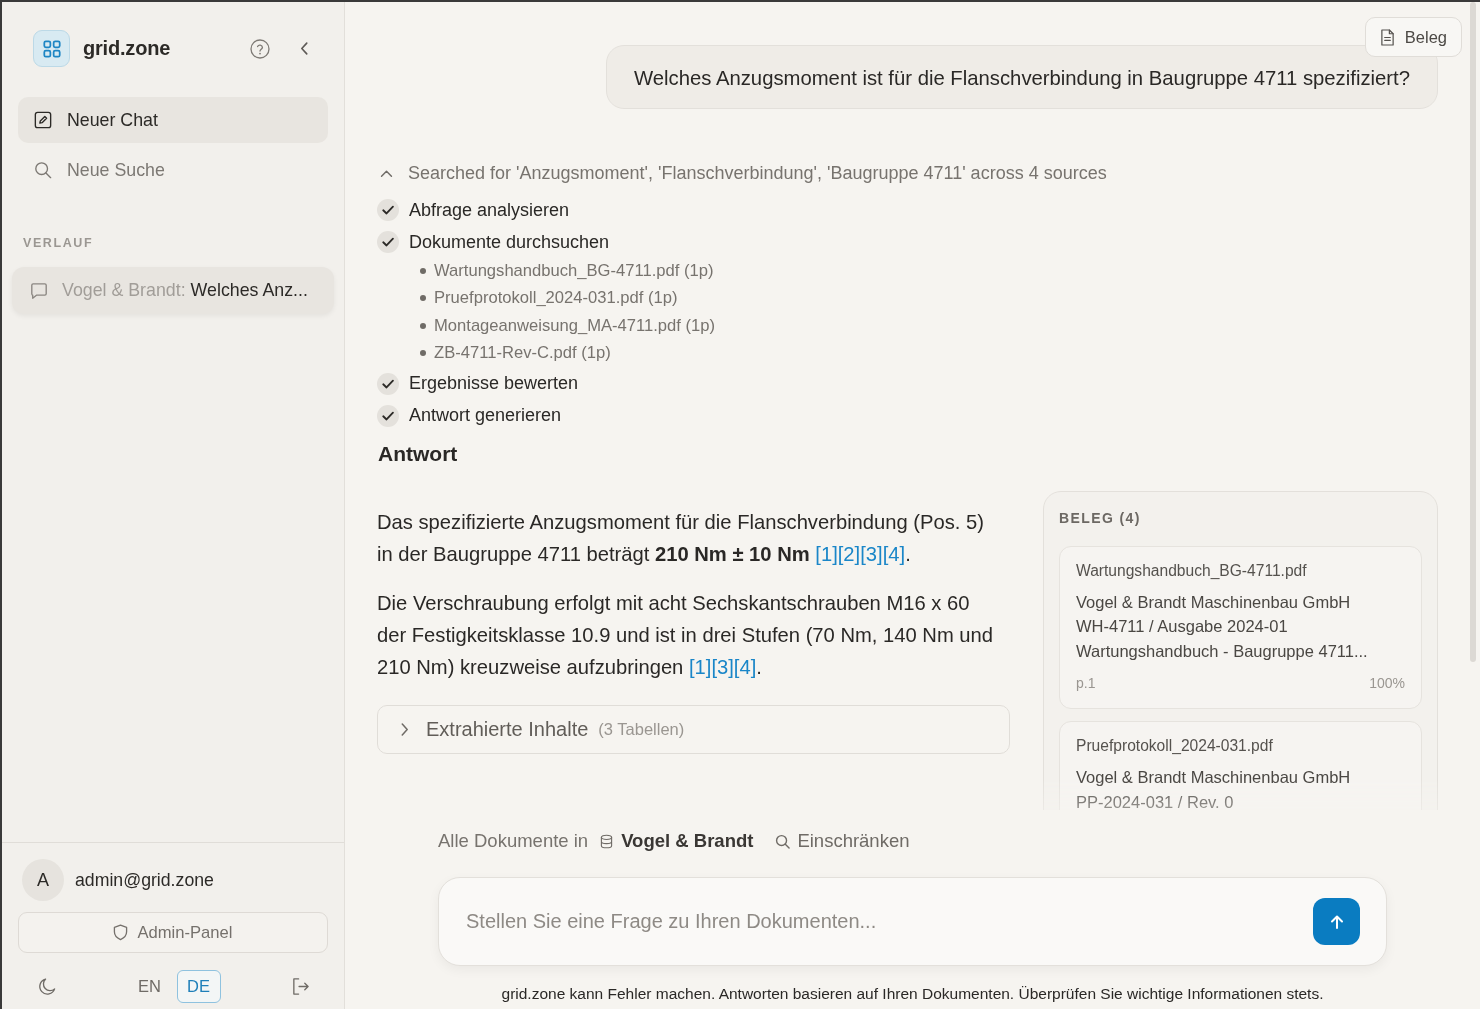 This screenshot has height=1009, width=1480. Describe the element at coordinates (386, 173) in the screenshot. I see `chevron-up-icon` at that location.